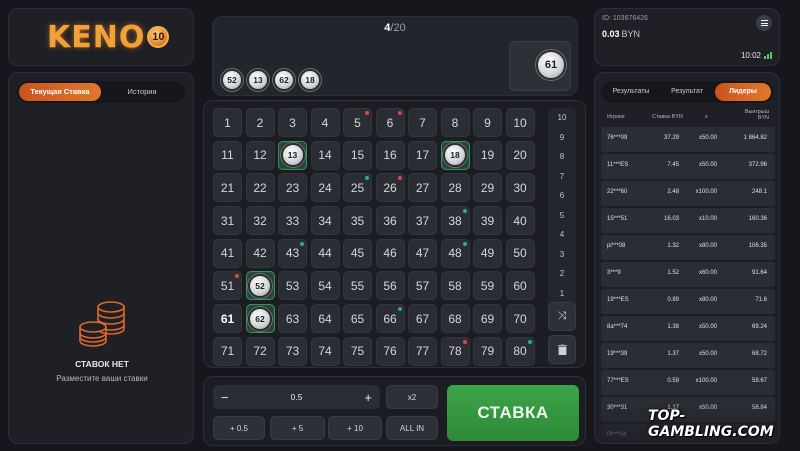  What do you see at coordinates (357, 122) in the screenshot?
I see `number-cell: 5` at bounding box center [357, 122].